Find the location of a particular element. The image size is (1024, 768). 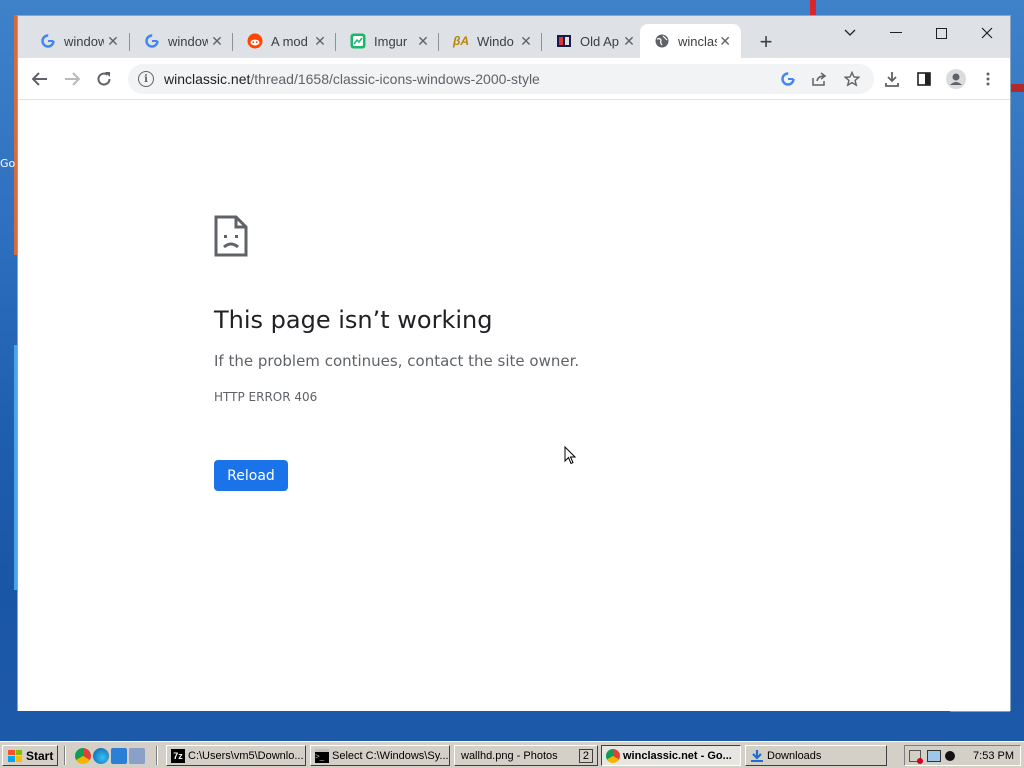

taskbar-divider is located at coordinates (157, 755).